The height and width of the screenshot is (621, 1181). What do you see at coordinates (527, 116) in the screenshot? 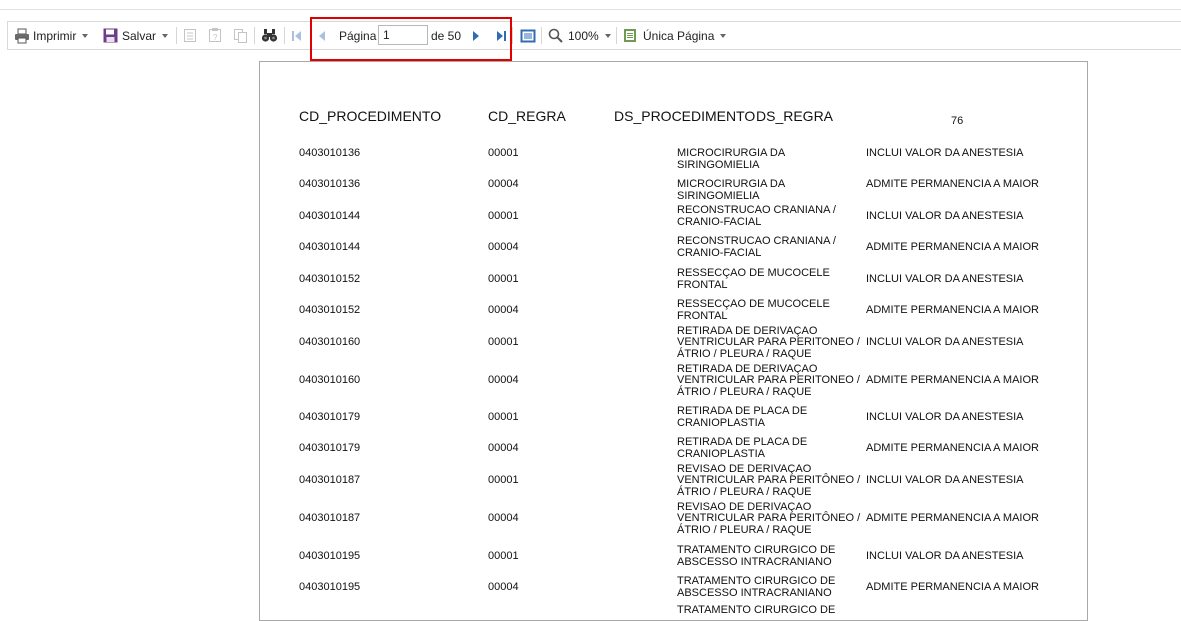
I see `header-cd-regra: CD_REGRA` at bounding box center [527, 116].